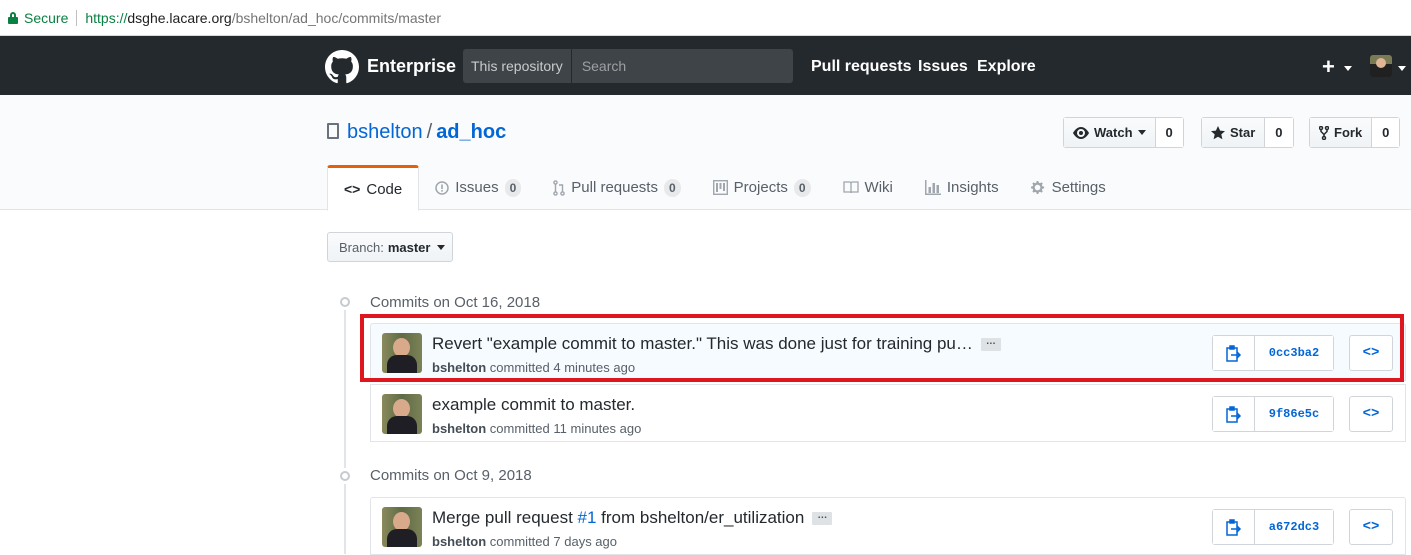 The height and width of the screenshot is (555, 1411). I want to click on graph-icon, so click(932, 187).